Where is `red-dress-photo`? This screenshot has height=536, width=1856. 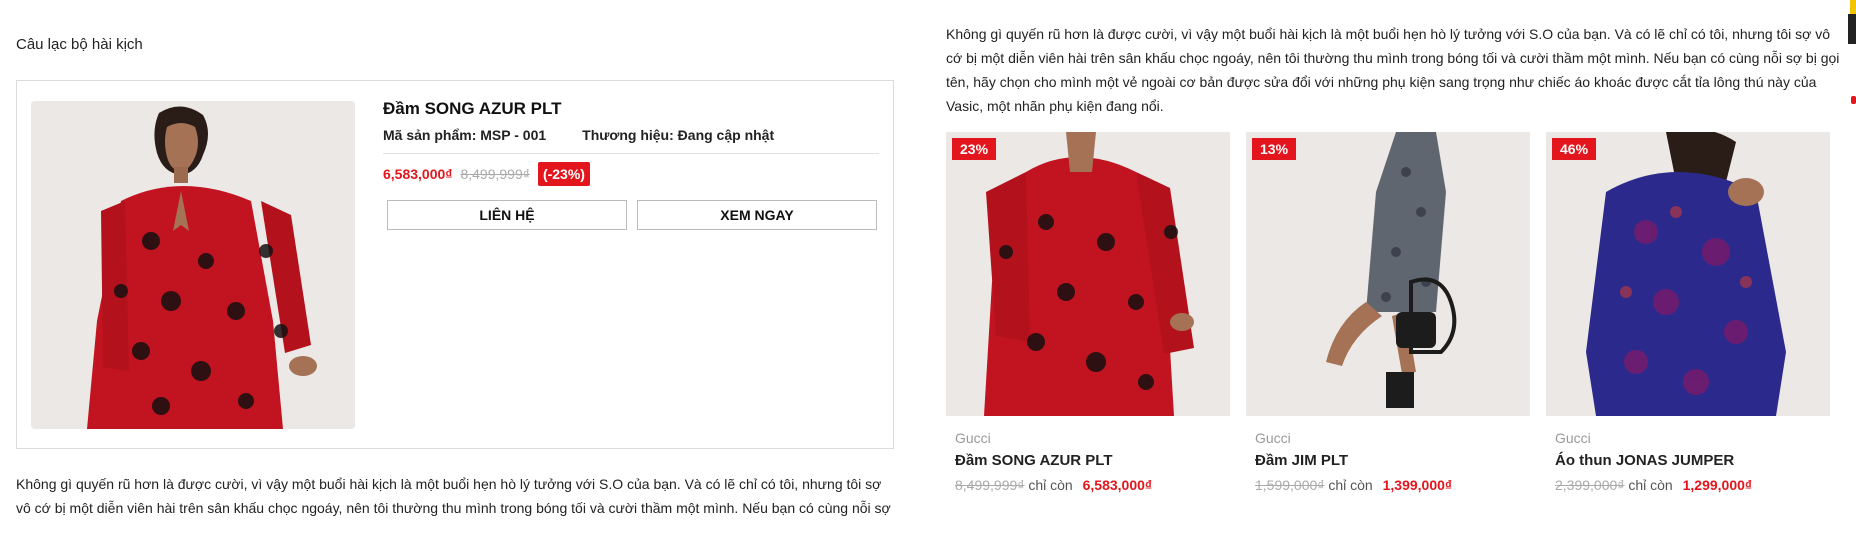
red-dress-photo is located at coordinates (1088, 274).